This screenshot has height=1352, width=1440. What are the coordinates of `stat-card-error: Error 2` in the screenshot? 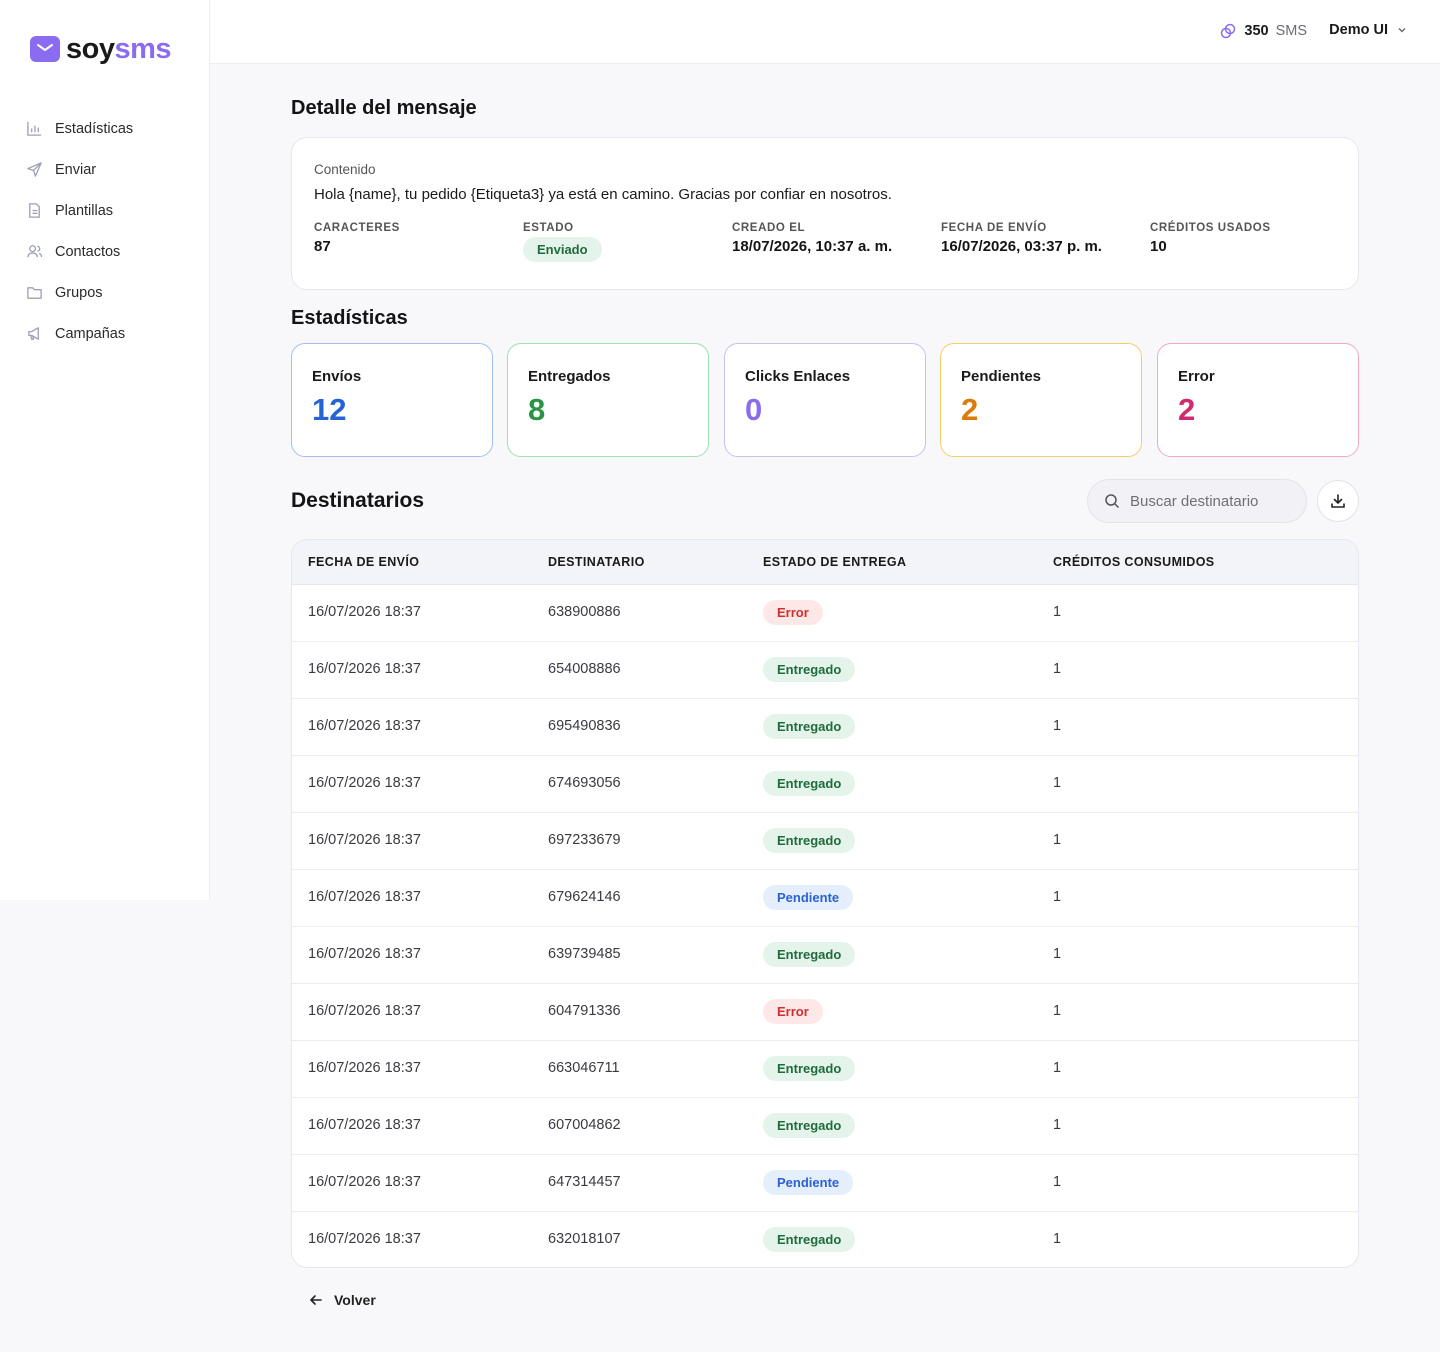 It's located at (1258, 400).